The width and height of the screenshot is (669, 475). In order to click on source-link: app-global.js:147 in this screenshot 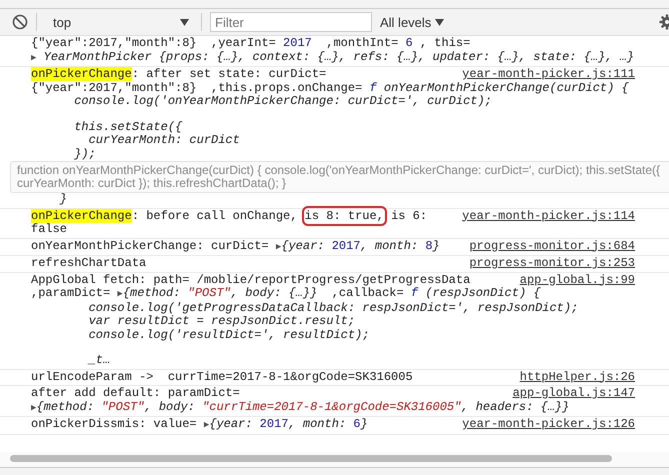, I will do `click(573, 393)`.